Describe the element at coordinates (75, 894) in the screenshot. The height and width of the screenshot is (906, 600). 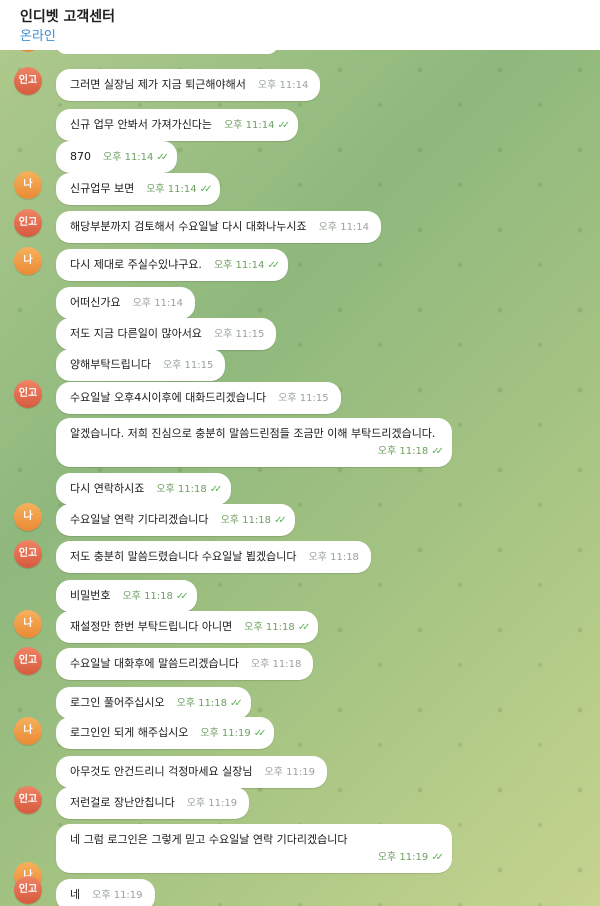
I see `message-text: 네` at that location.